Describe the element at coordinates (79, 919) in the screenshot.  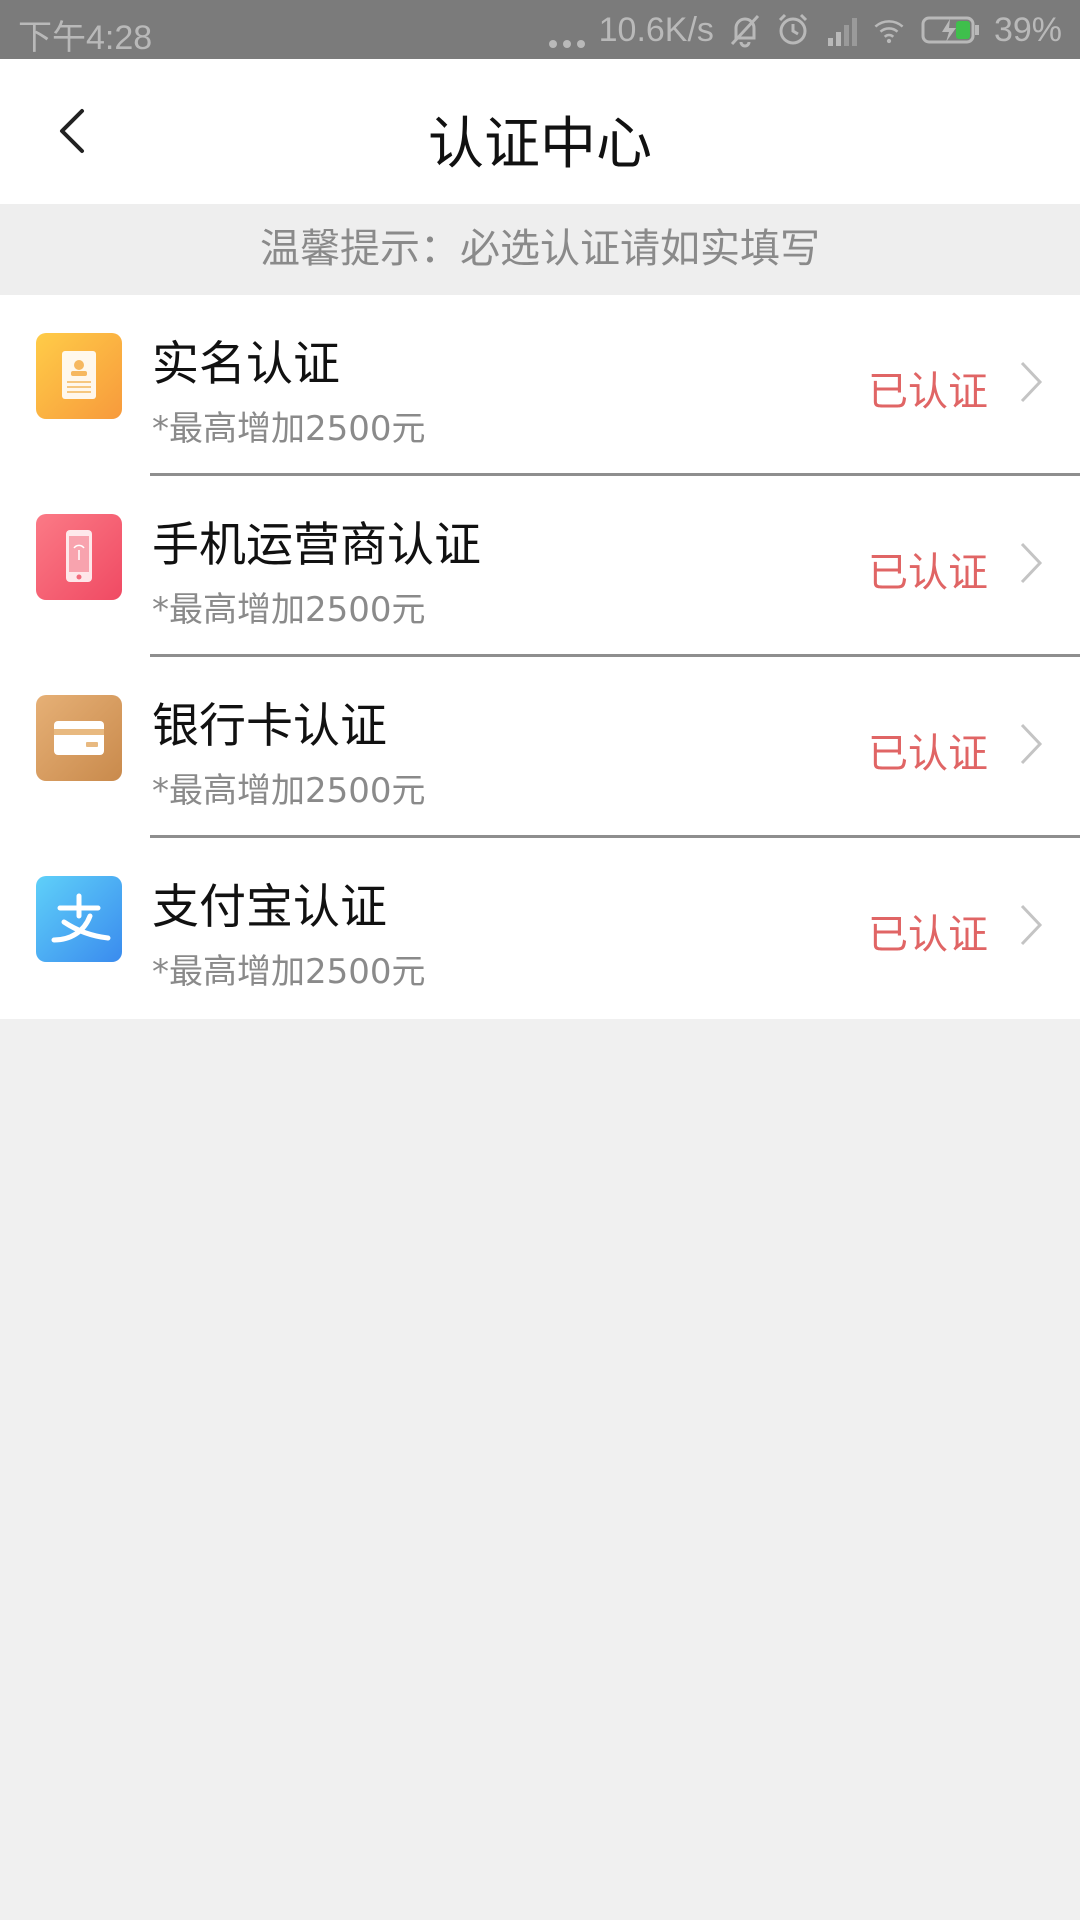
I see `alipay-icon` at that location.